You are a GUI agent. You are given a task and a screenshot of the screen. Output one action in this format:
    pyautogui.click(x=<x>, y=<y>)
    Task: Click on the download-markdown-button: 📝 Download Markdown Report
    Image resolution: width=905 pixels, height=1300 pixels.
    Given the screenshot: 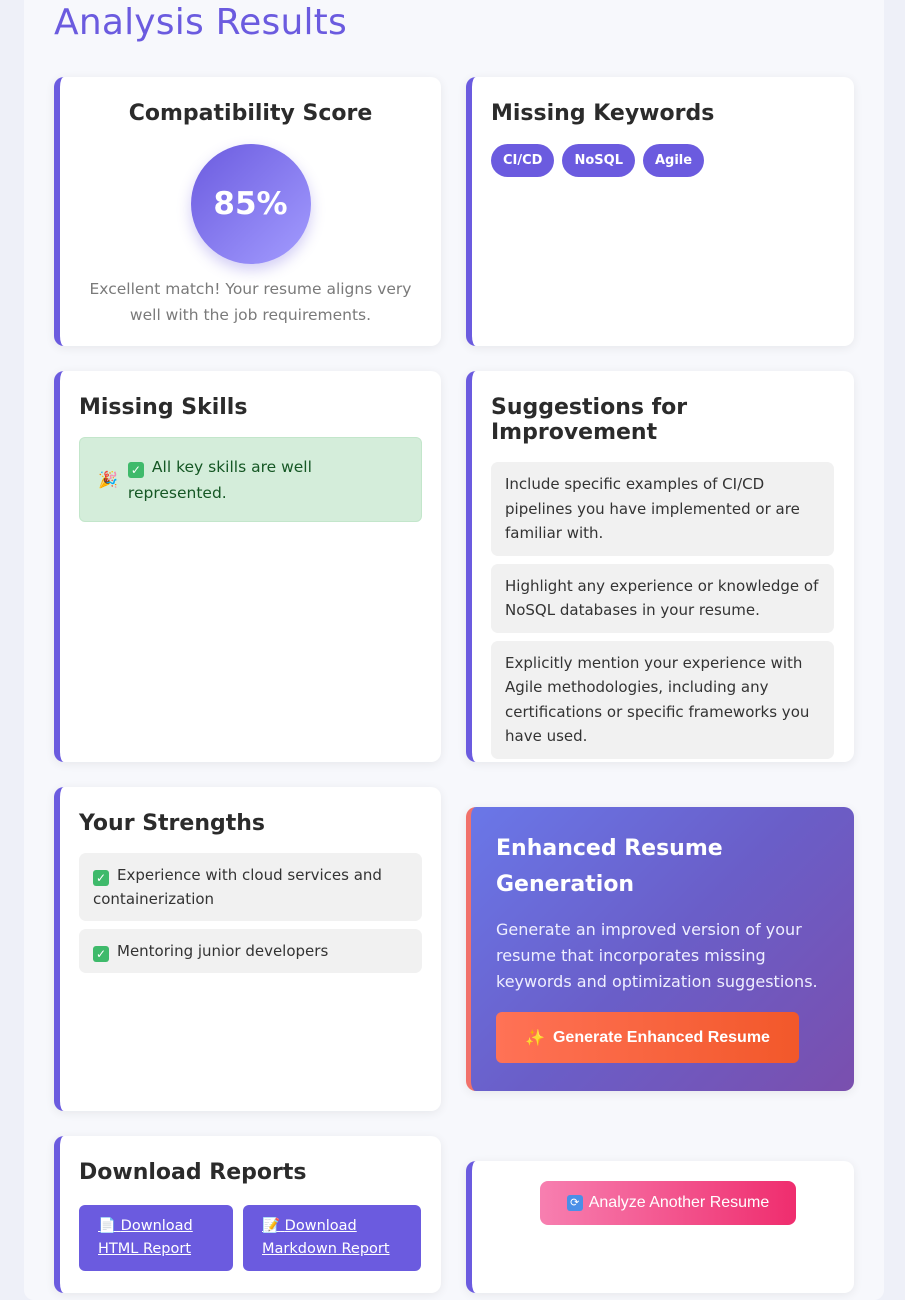 What is the action you would take?
    pyautogui.click(x=332, y=1238)
    